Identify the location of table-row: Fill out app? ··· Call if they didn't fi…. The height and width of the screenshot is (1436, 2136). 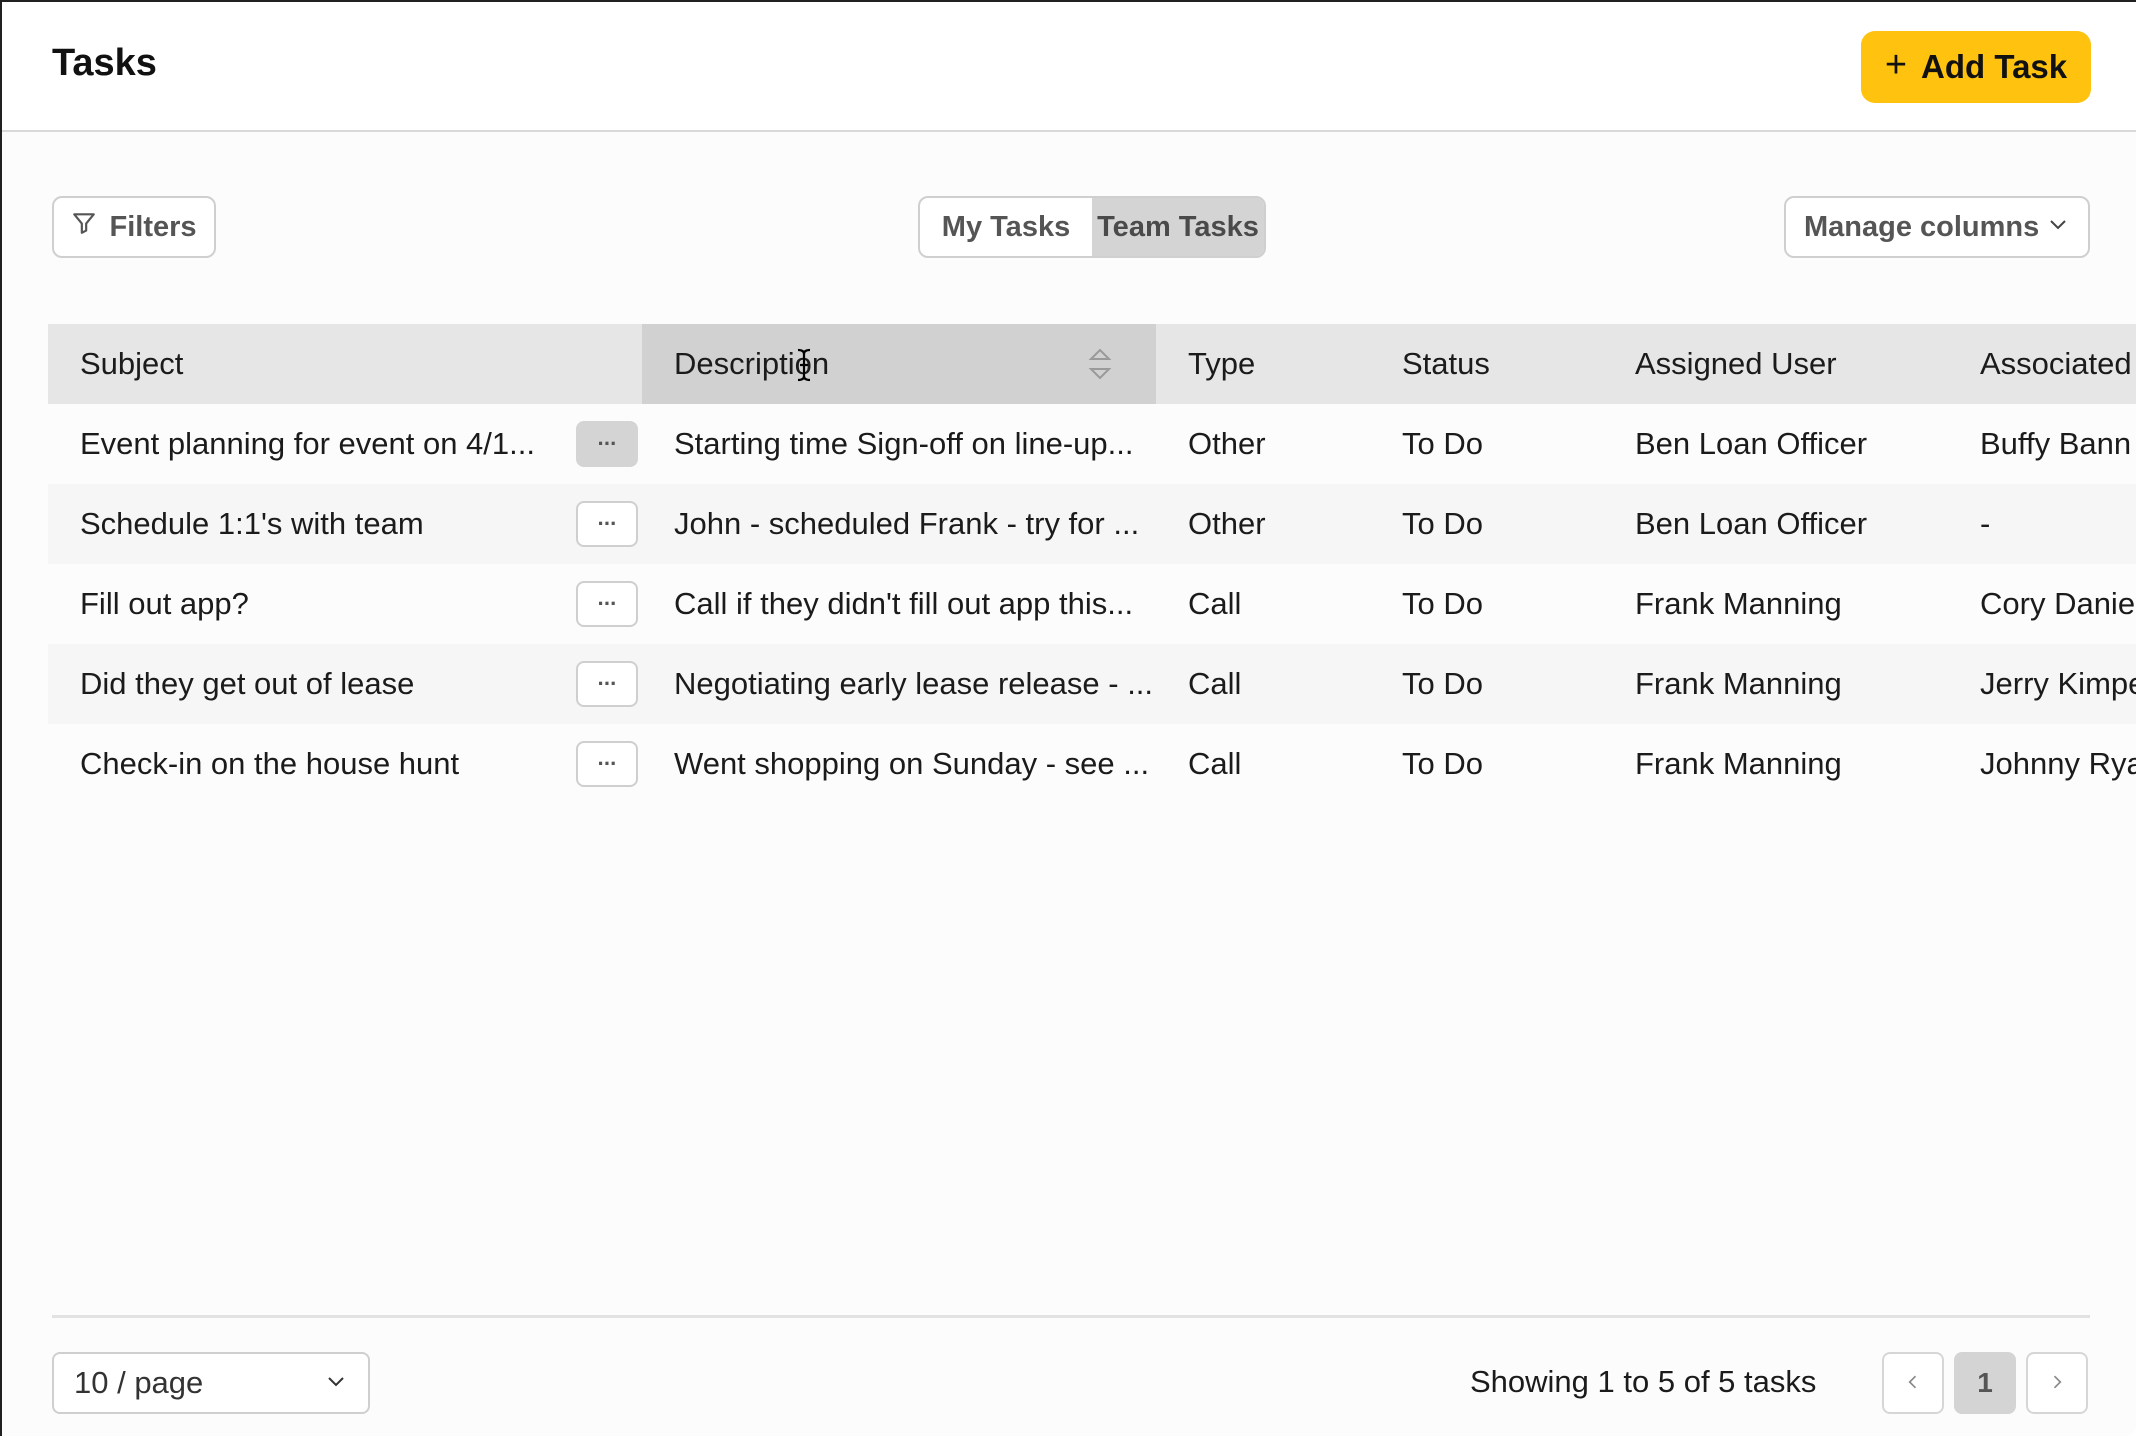
(1092, 604).